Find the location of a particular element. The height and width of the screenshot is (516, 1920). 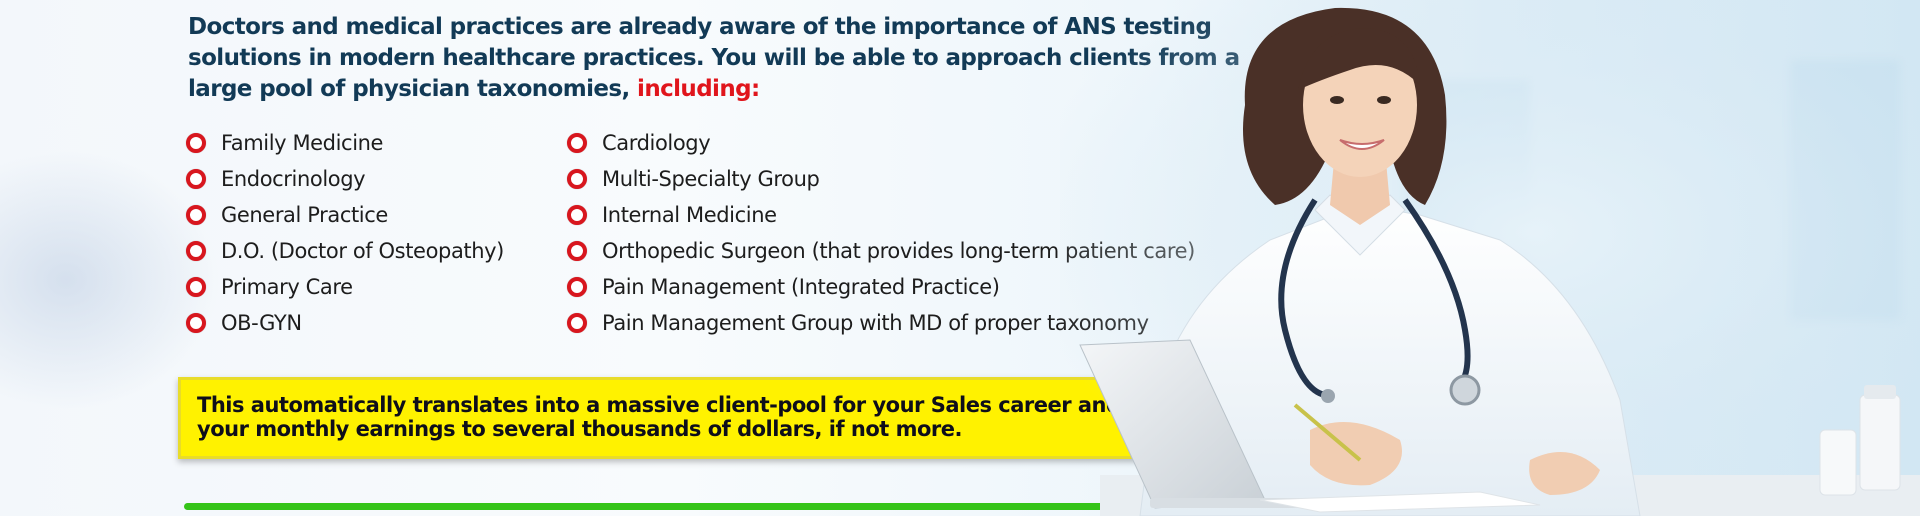

list-item-label: Family Medicine is located at coordinates (302, 143).